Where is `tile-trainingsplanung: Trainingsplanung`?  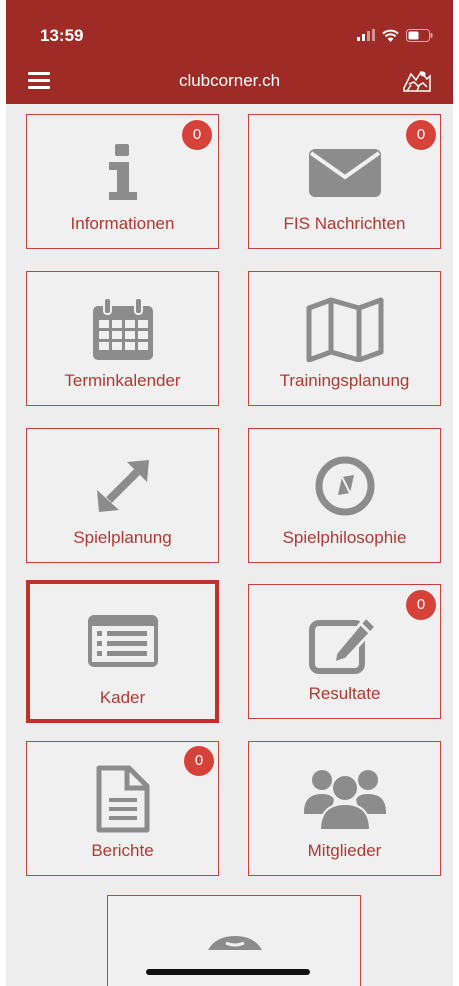
tile-trainingsplanung: Trainingsplanung is located at coordinates (344, 338).